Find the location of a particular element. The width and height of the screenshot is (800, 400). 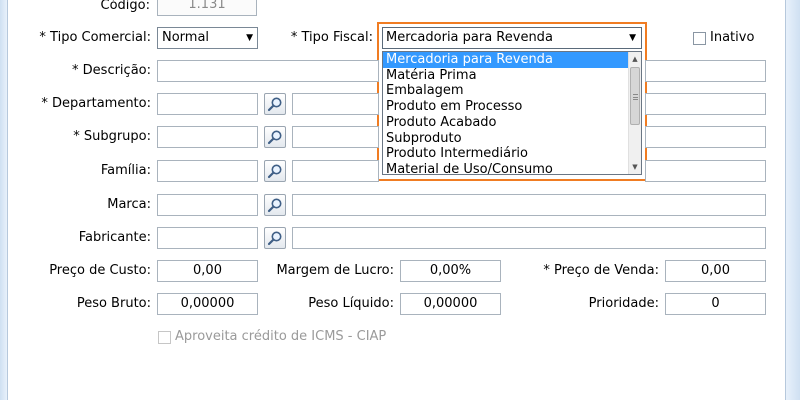

descricao-field-left is located at coordinates (268, 71).